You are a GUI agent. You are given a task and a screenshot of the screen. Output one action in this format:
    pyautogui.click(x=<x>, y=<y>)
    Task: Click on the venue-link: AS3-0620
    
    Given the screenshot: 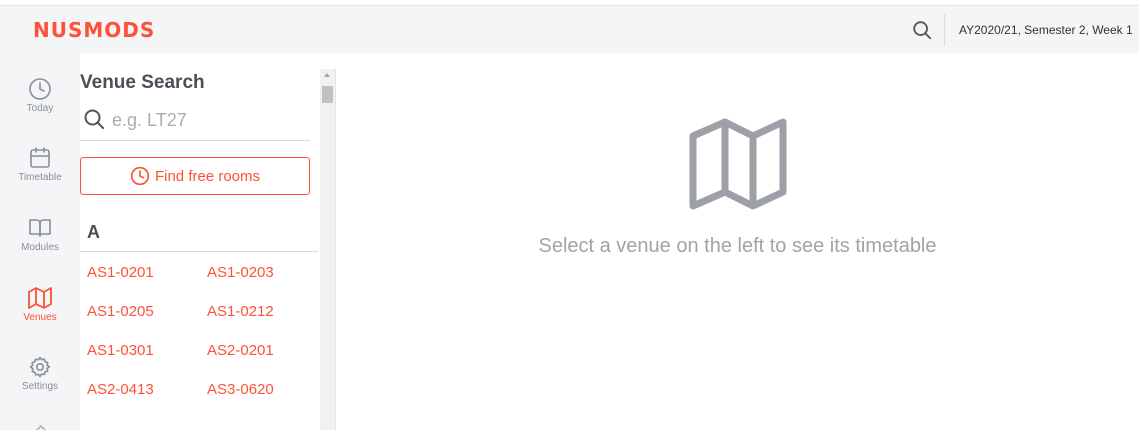 What is the action you would take?
    pyautogui.click(x=240, y=389)
    